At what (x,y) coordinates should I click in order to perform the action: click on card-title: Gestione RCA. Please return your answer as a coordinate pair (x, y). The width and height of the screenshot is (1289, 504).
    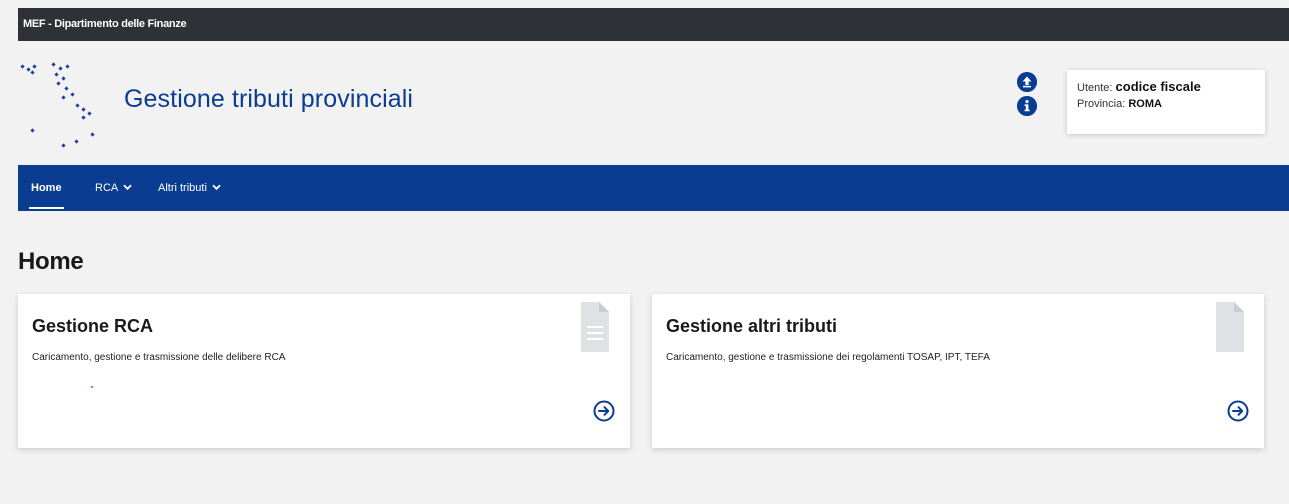
    Looking at the image, I should click on (93, 326).